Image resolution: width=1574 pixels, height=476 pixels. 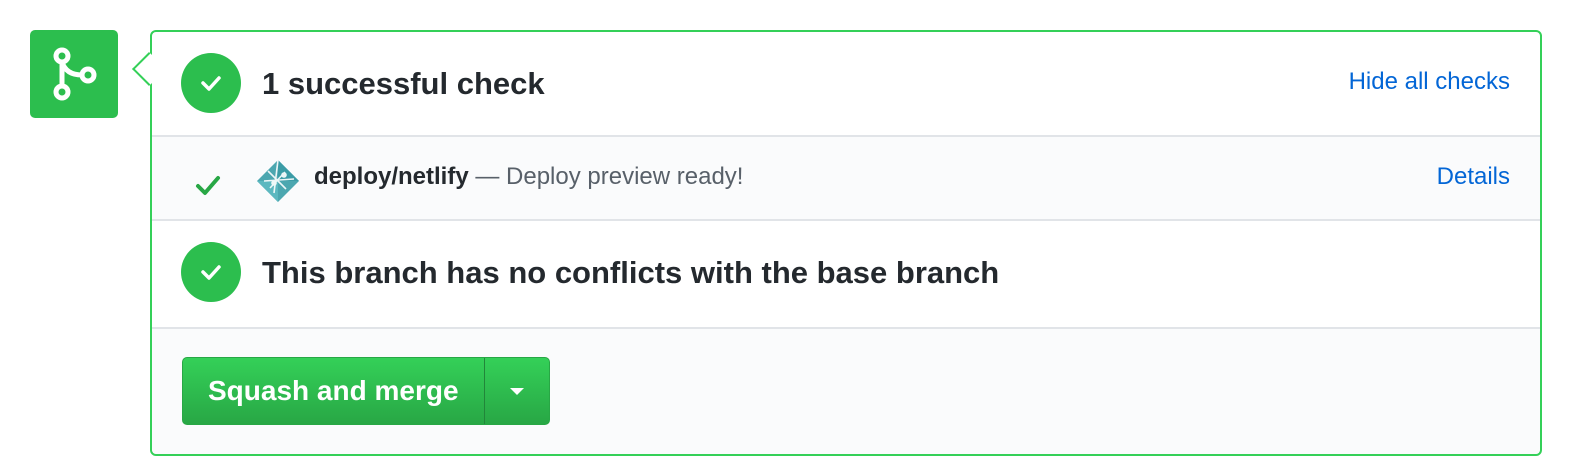 I want to click on merge-options-dropdown-button, so click(x=516, y=391).